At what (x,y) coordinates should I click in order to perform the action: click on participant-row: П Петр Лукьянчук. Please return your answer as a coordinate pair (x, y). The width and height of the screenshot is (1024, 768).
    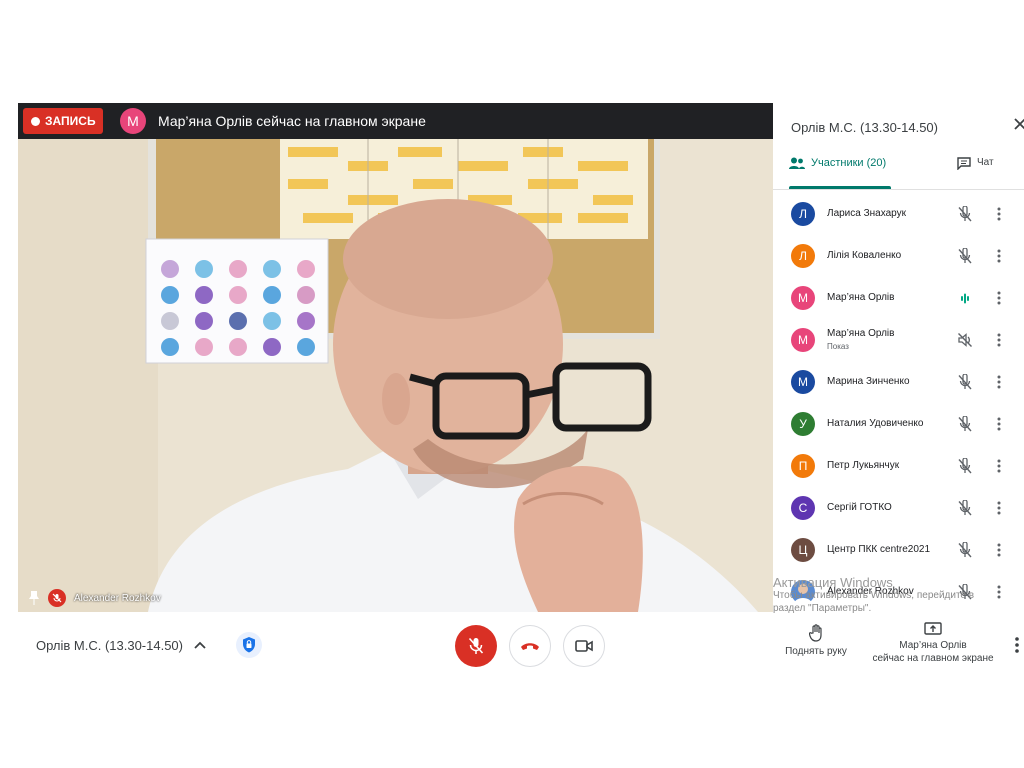
    Looking at the image, I should click on (898, 466).